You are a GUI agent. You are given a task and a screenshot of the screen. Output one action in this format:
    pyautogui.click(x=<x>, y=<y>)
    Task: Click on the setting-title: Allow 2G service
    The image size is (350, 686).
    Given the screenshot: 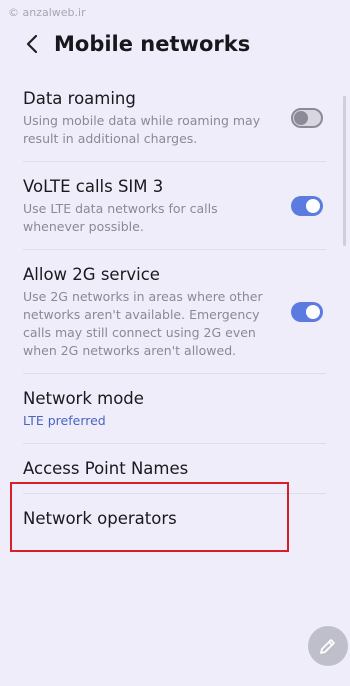 What is the action you would take?
    pyautogui.click(x=91, y=274)
    